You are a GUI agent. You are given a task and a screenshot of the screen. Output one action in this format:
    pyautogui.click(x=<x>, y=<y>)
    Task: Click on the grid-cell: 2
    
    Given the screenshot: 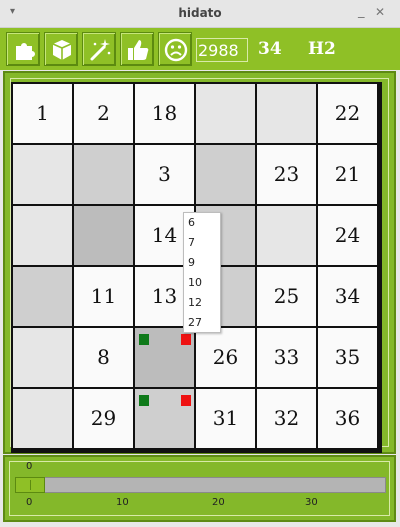 What is the action you would take?
    pyautogui.click(x=103, y=113)
    